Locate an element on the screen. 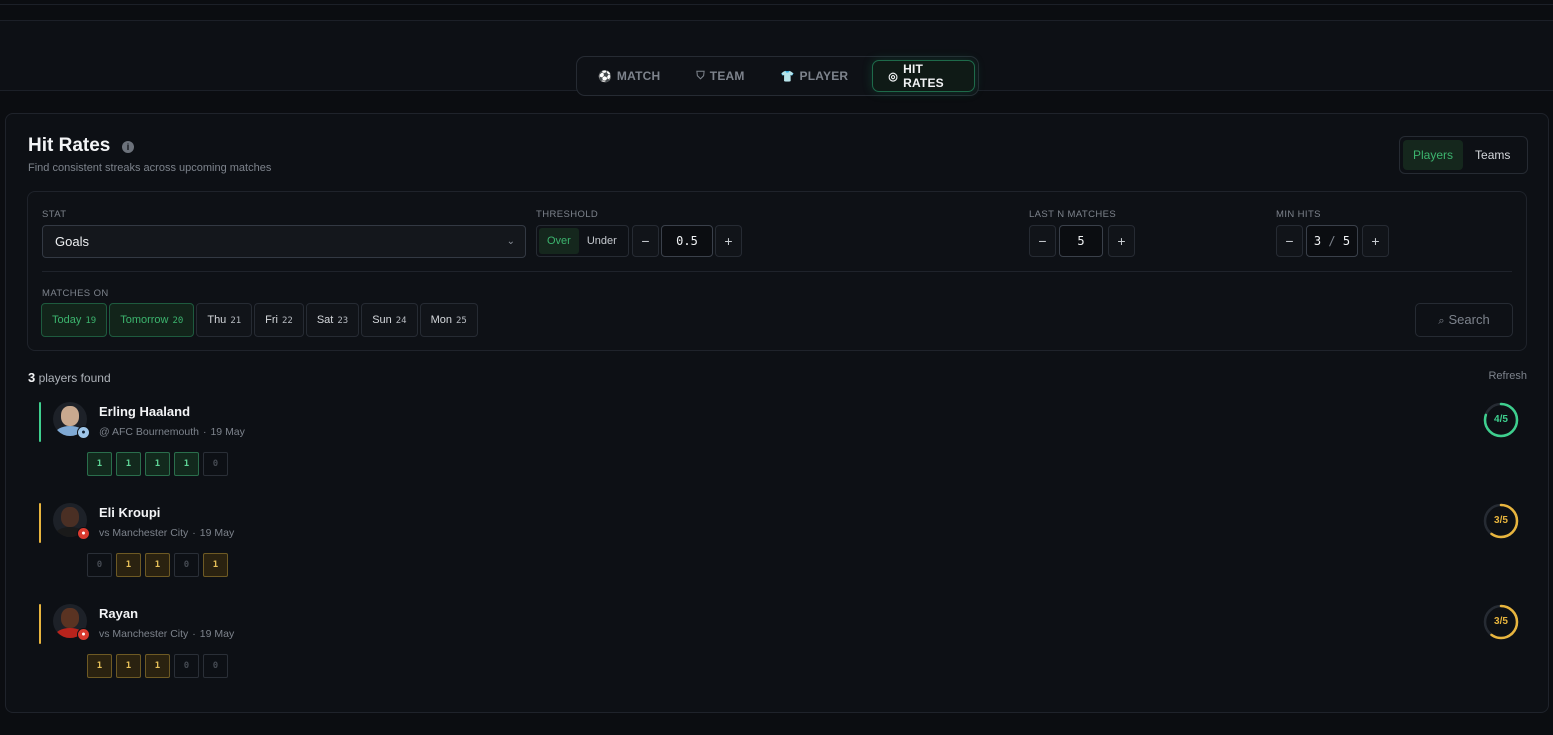 This screenshot has width=1553, height=735. last-n-increment-button: + is located at coordinates (1121, 241).